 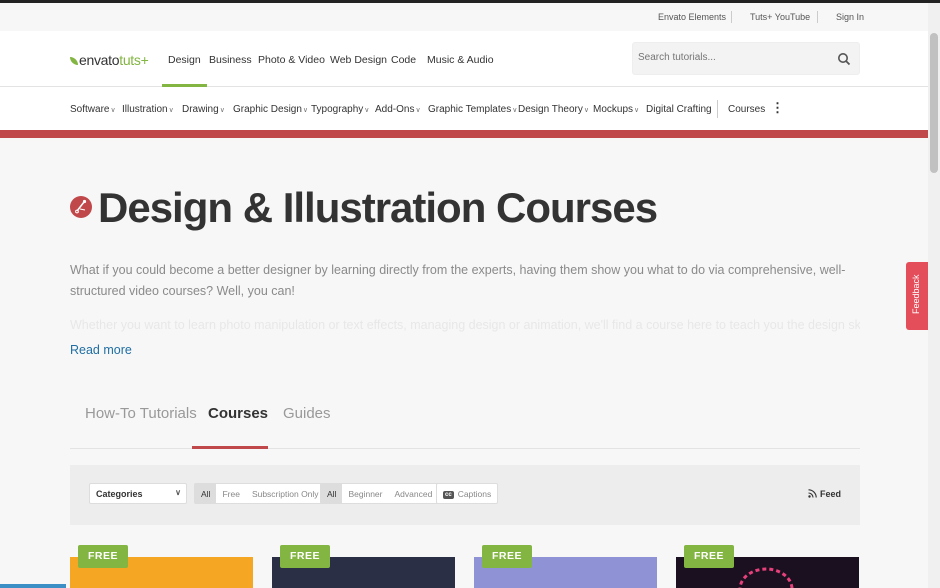 What do you see at coordinates (145, 109) in the screenshot?
I see `subnav-label: Illustration` at bounding box center [145, 109].